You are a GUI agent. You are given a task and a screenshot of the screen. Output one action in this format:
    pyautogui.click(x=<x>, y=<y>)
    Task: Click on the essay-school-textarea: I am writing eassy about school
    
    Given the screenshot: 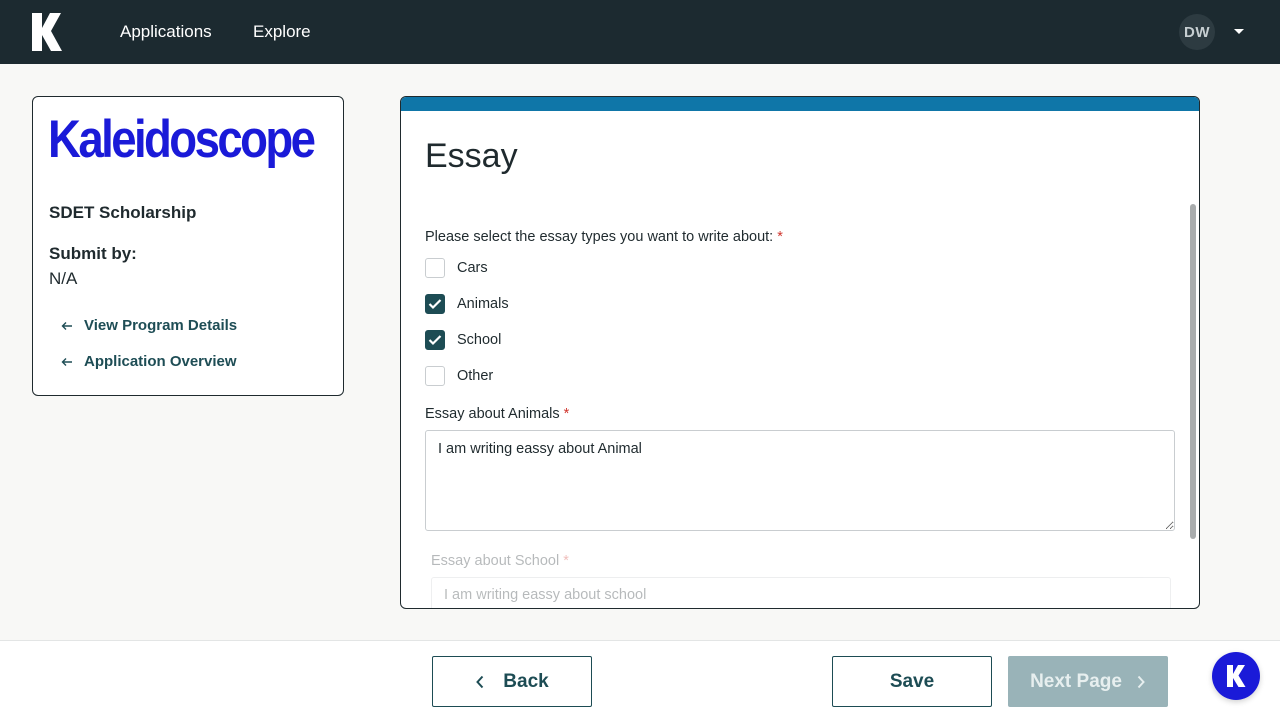 What is the action you would take?
    pyautogui.click(x=801, y=592)
    